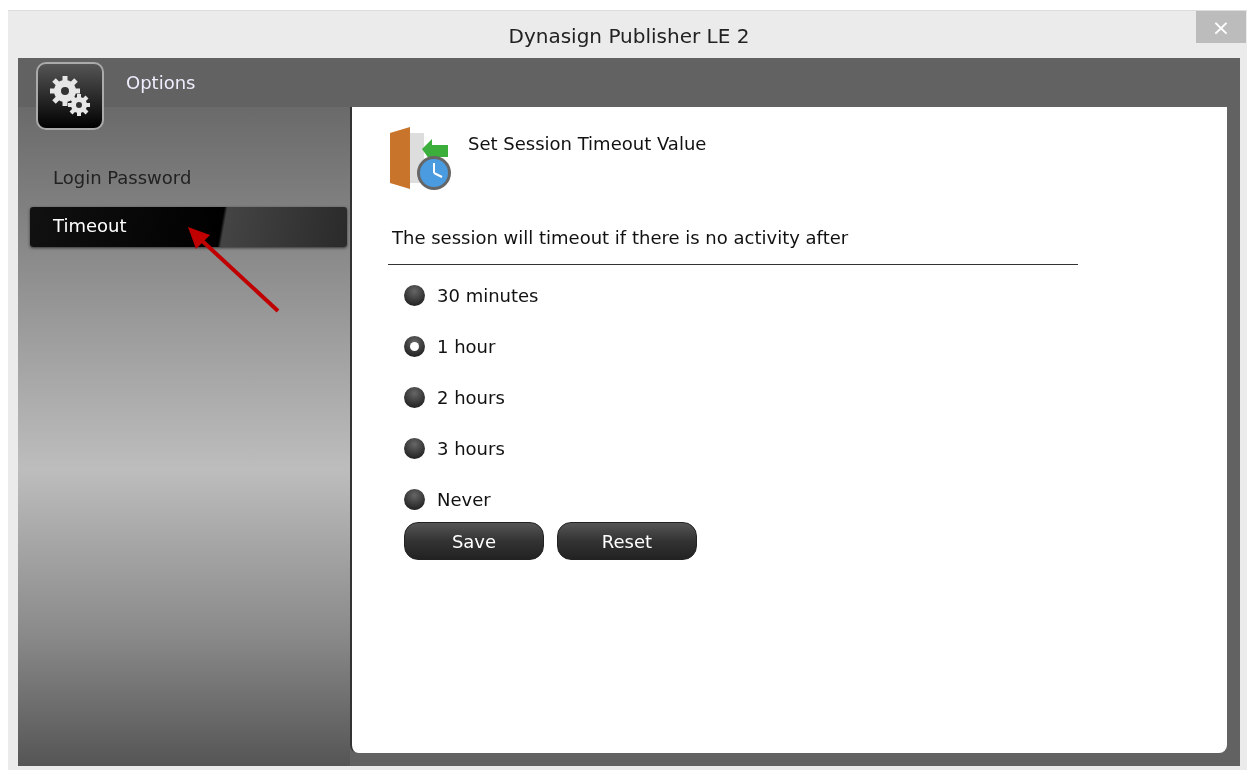  I want to click on action-button: Reset, so click(627, 541).